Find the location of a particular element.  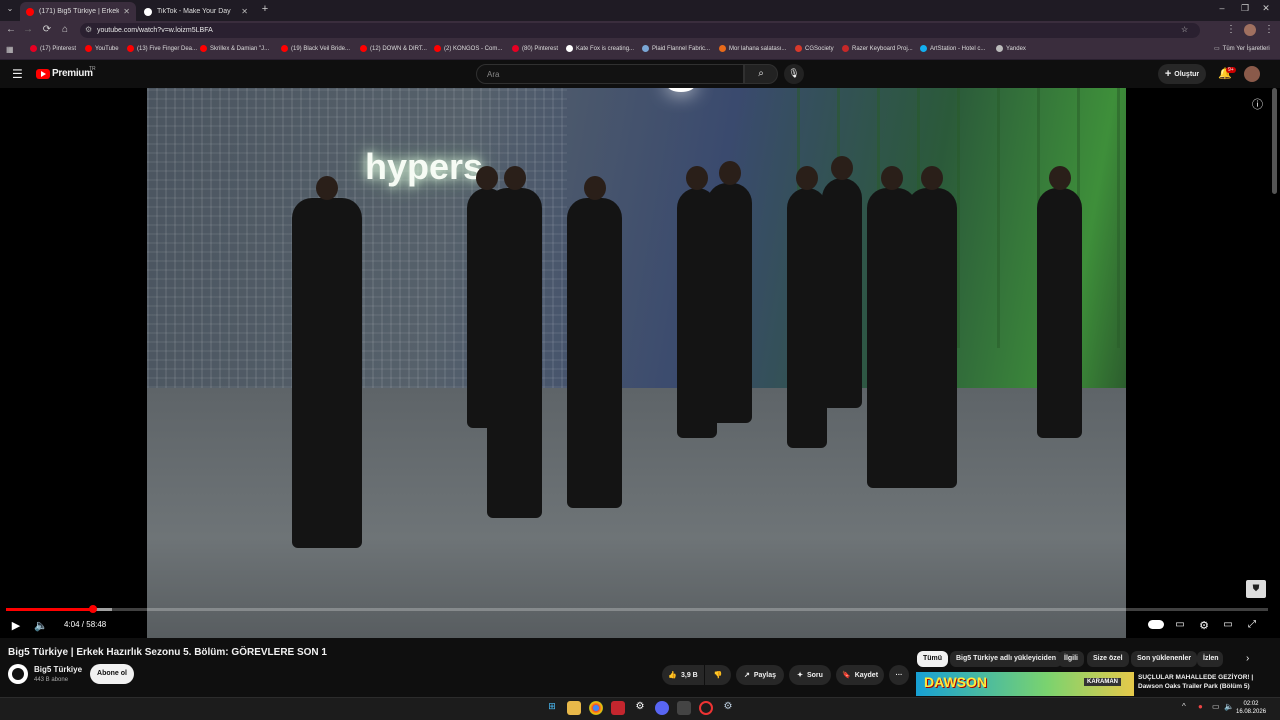

extensions-icon: ⋮ is located at coordinates (1231, 29).